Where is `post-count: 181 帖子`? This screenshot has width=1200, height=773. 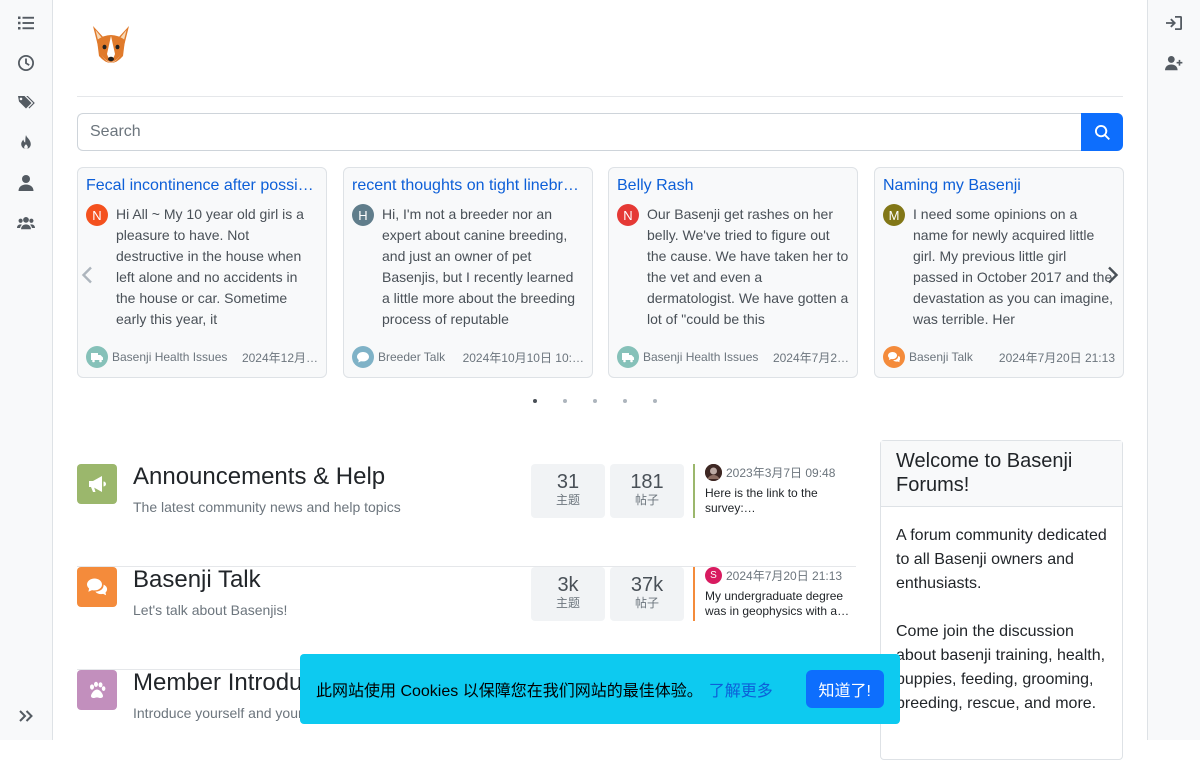
post-count: 181 帖子 is located at coordinates (647, 491).